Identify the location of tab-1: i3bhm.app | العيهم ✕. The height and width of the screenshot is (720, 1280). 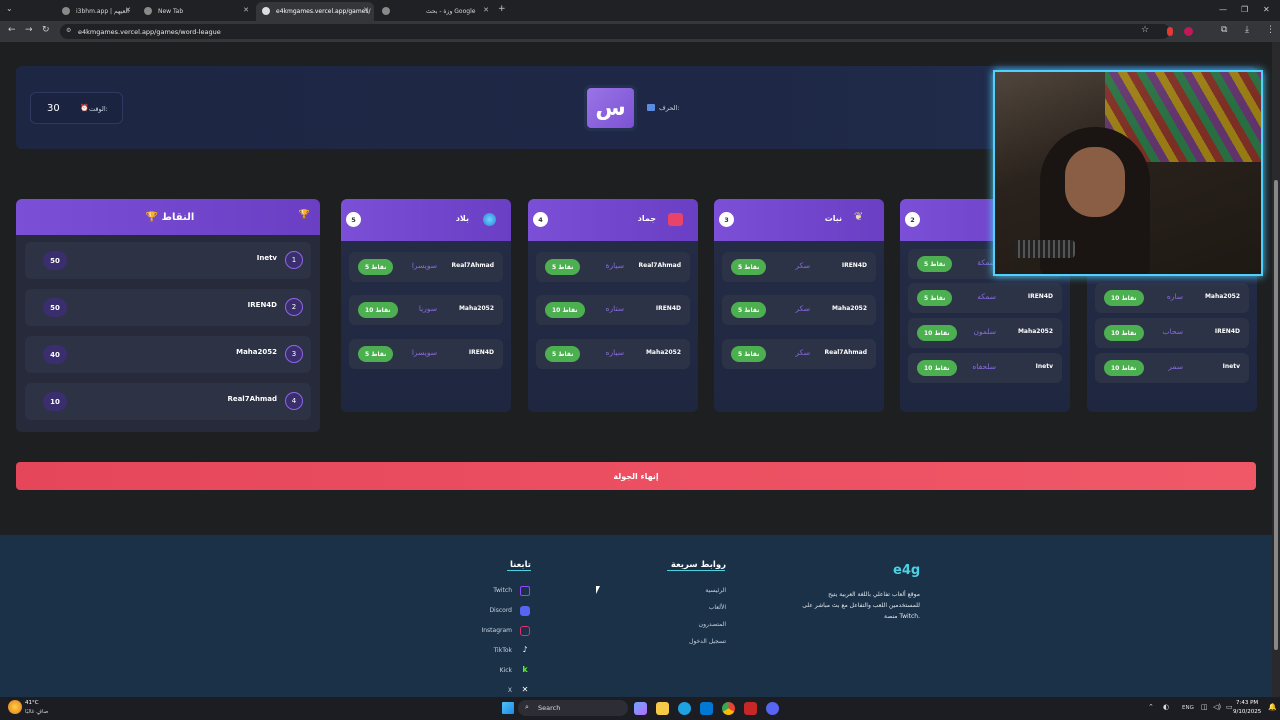
(96, 11).